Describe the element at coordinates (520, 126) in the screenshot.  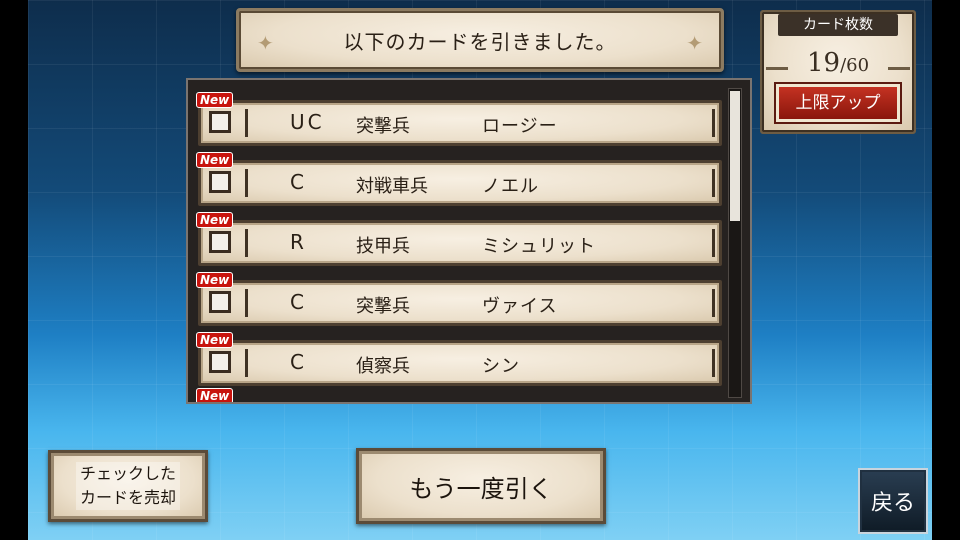
I see `card-name: ロージー` at that location.